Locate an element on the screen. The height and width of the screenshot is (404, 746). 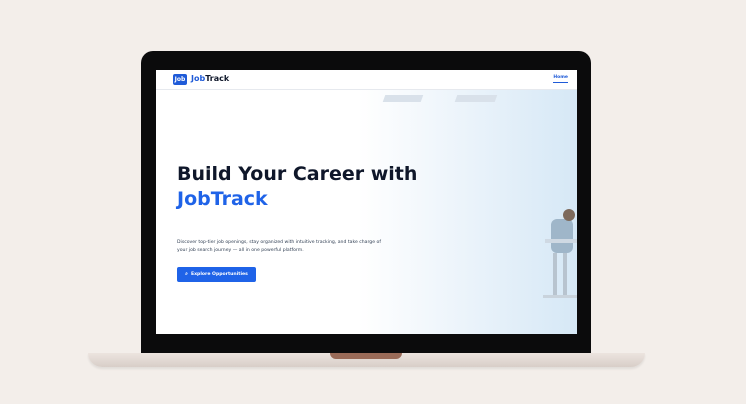
nav-link-home: Home is located at coordinates (560, 79).